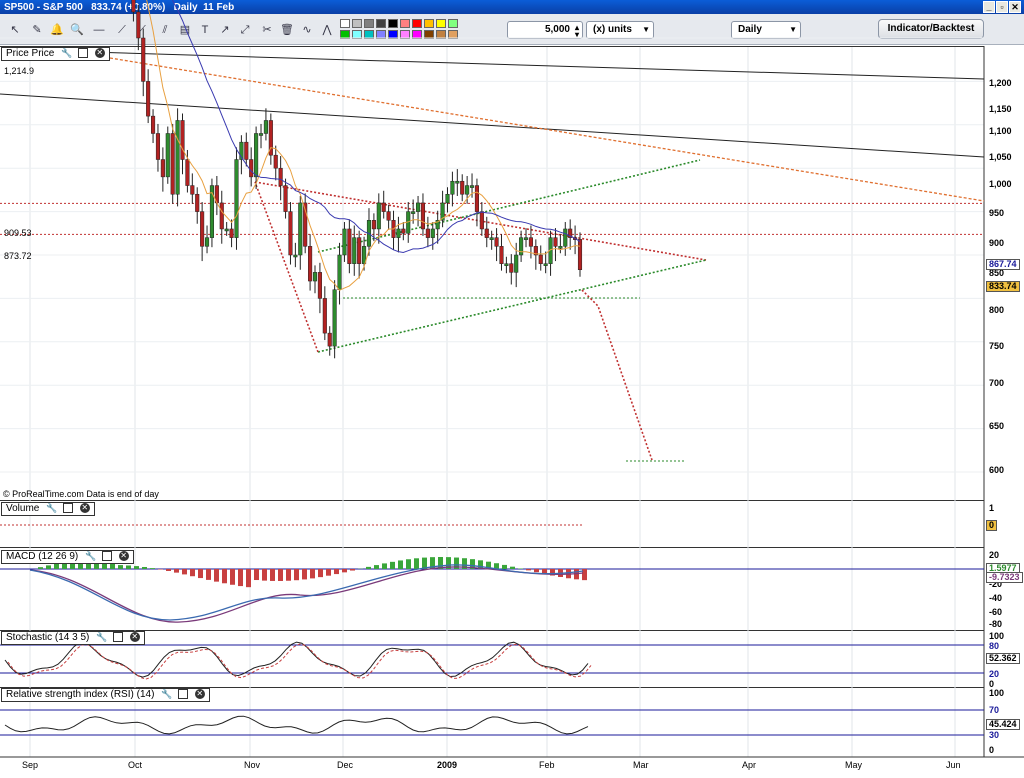  Describe the element at coordinates (996, 612) in the screenshot. I see `macd-axis-tick: -60` at that location.